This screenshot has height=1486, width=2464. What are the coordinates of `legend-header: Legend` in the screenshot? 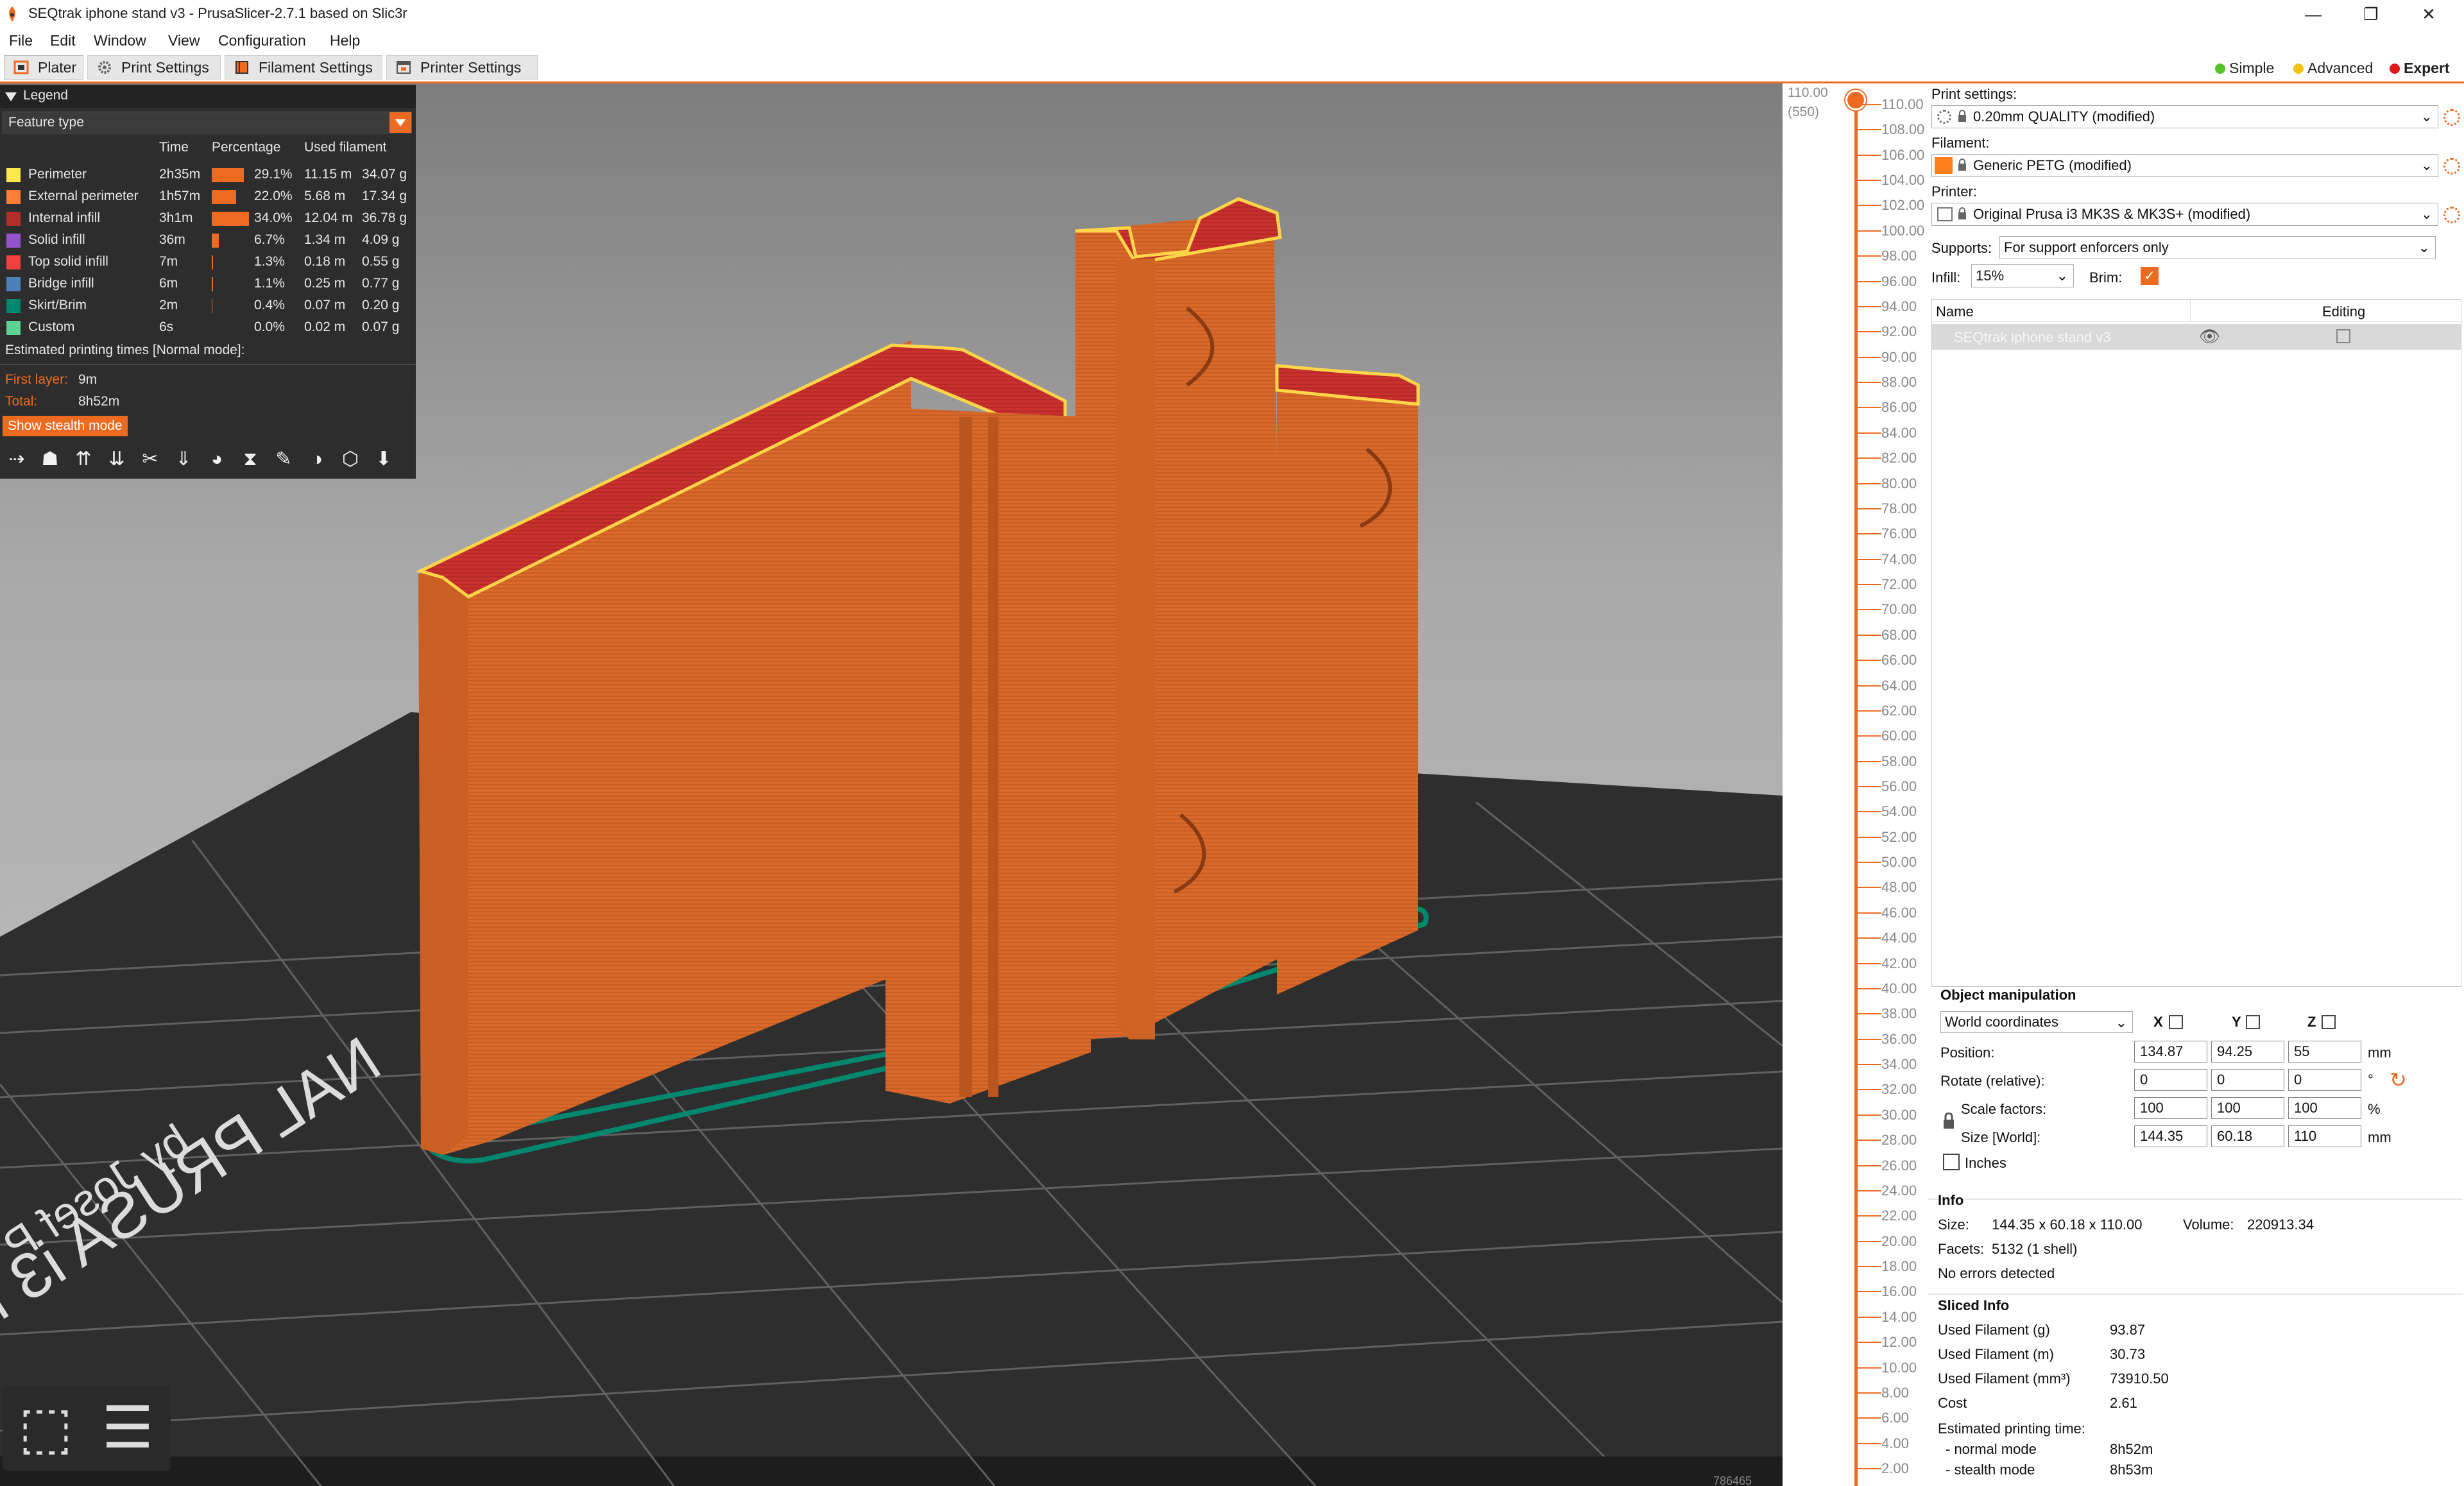 It's located at (208, 96).